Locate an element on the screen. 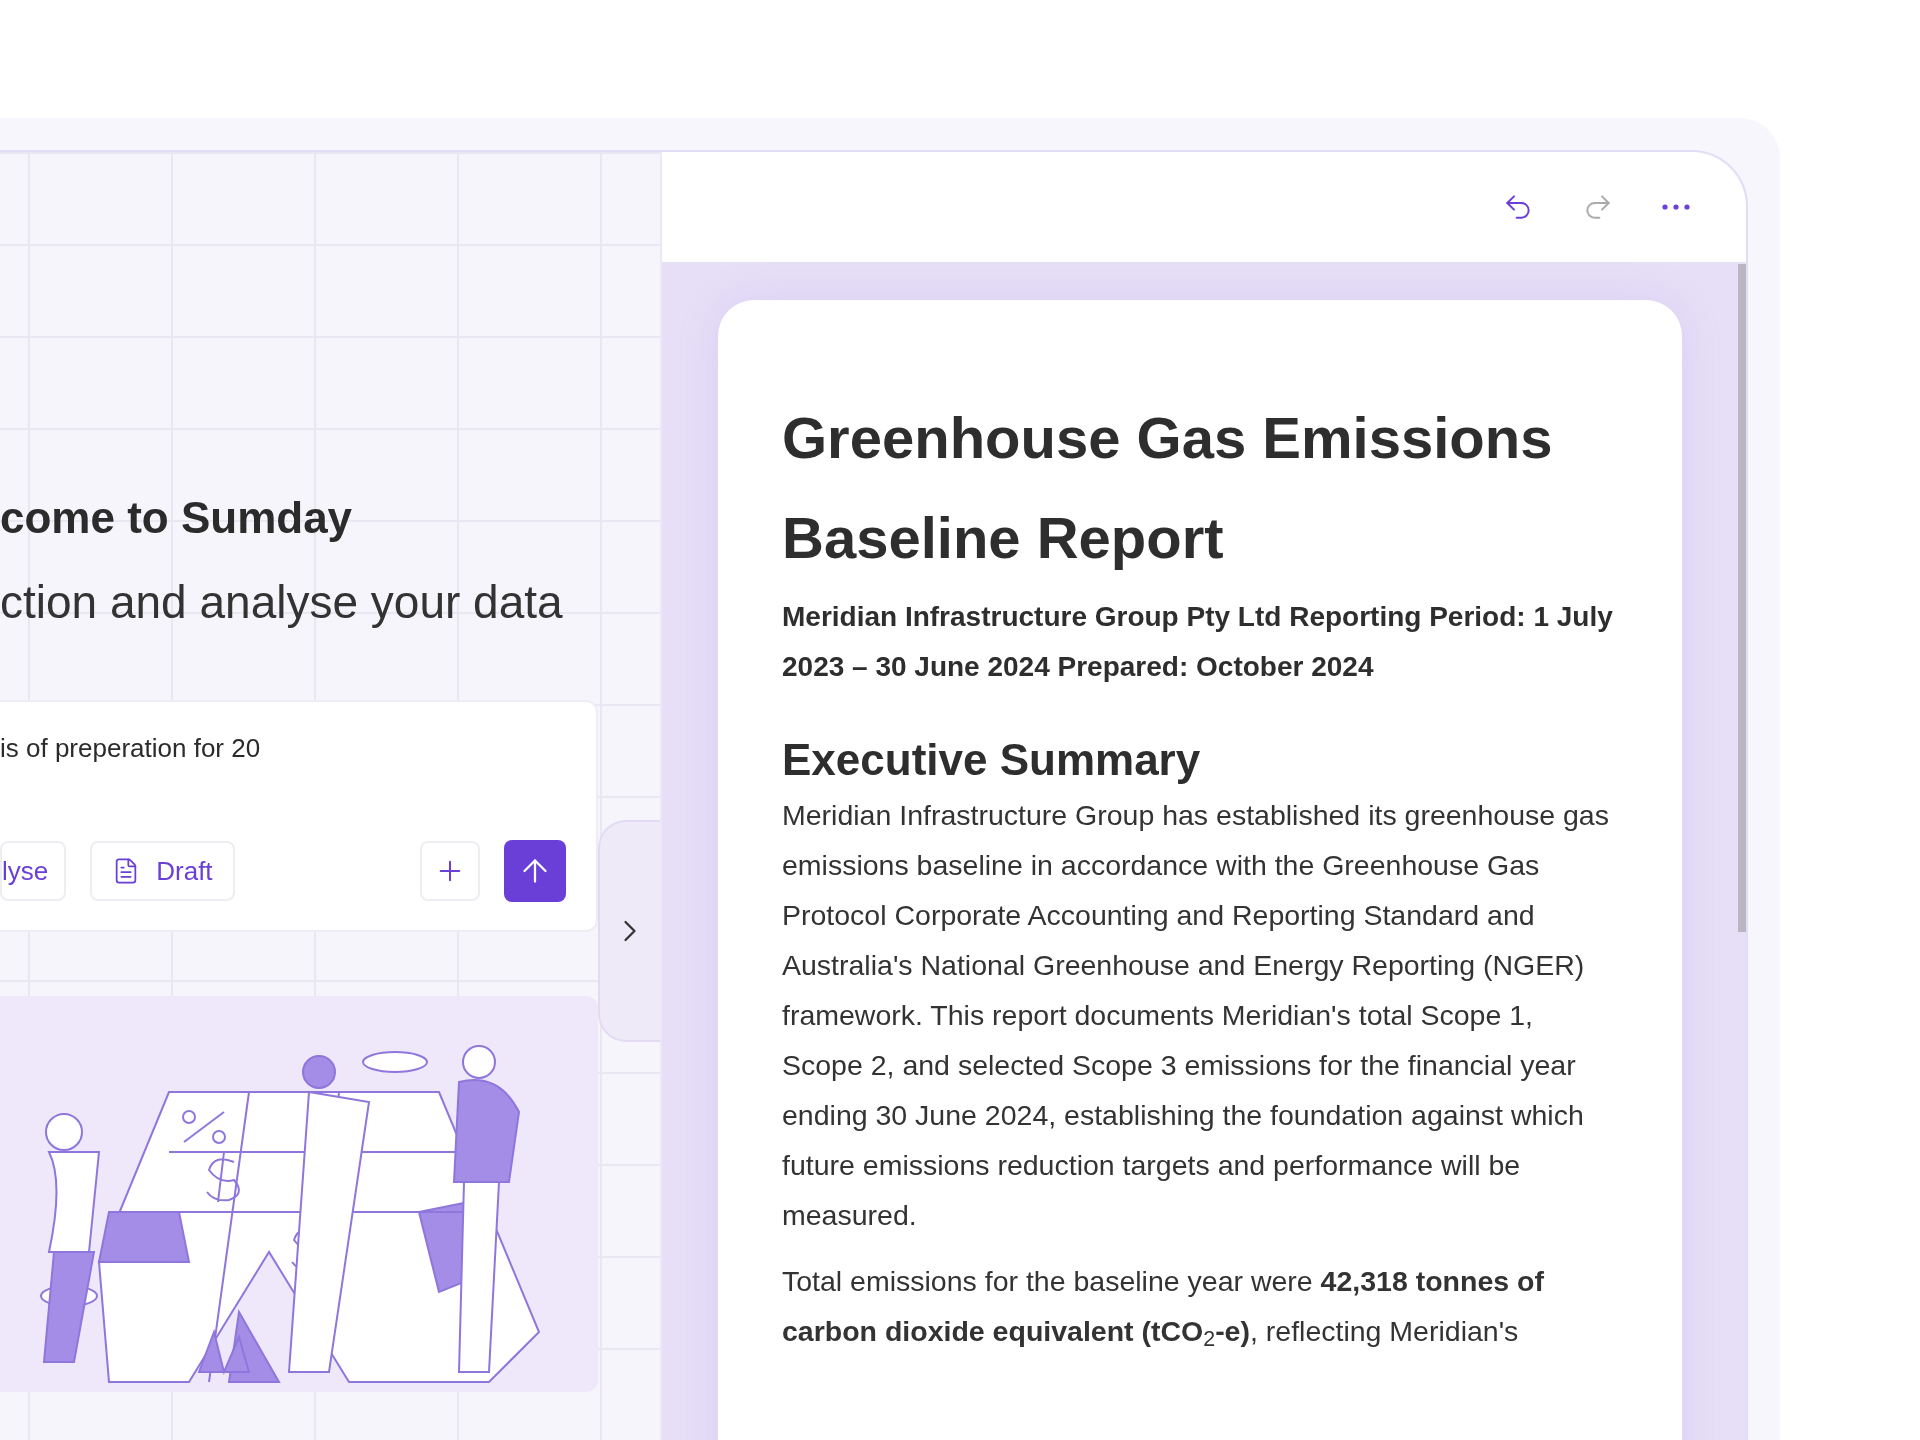  body-paragraph: Meridian Infrastructure Group has established its greenhouse gas emissions baseline in accordance with the Greenhouse Gas Protocol Corporate Accounting and Reporting Standard and Australia's National Greenhouse and Energy Reporting (NGER) framework. This report documents Meridian's total Scope 1, Scope 2, and selected Scope 3 emissions for the financial year ending 30 June 2024, establishing the foundation against which future emissions reduction targets and performance will be measured. is located at coordinates (1196, 1015).